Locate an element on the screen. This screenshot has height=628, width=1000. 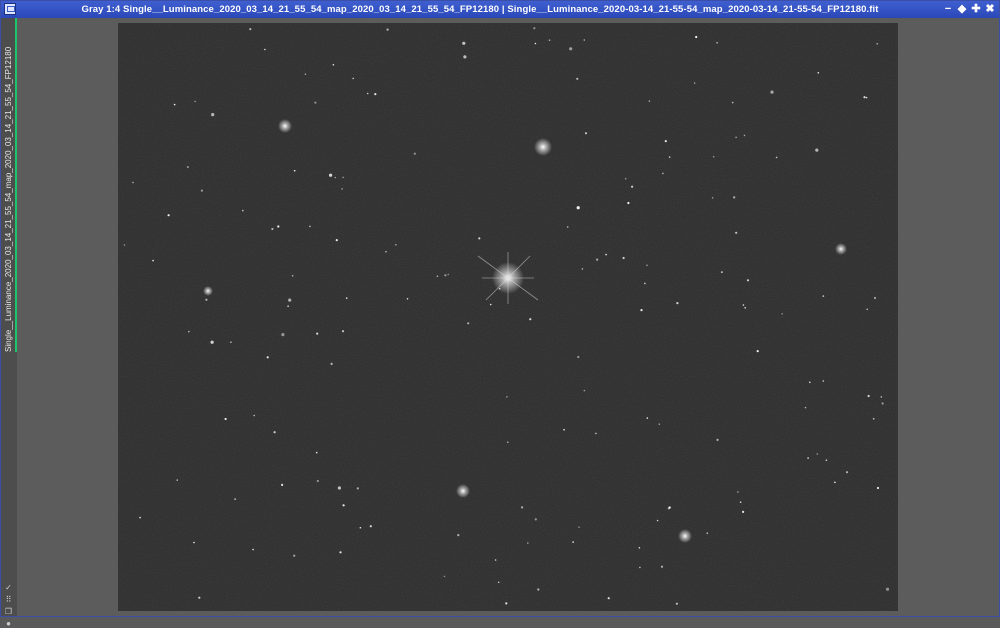
grid-icon: ⠿ is located at coordinates (8, 599).